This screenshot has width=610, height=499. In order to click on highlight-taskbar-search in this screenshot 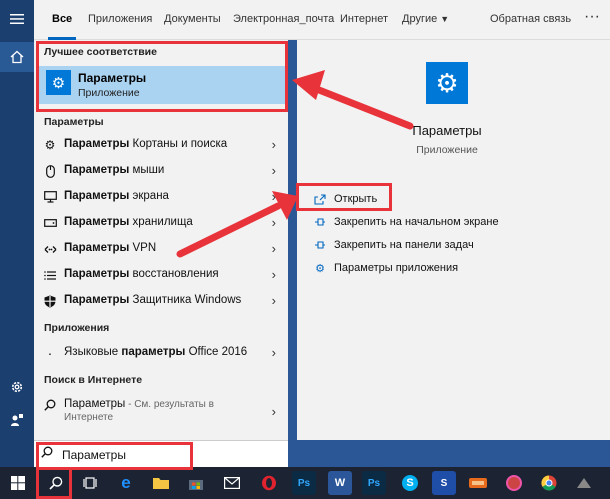, I will do `click(54, 483)`.